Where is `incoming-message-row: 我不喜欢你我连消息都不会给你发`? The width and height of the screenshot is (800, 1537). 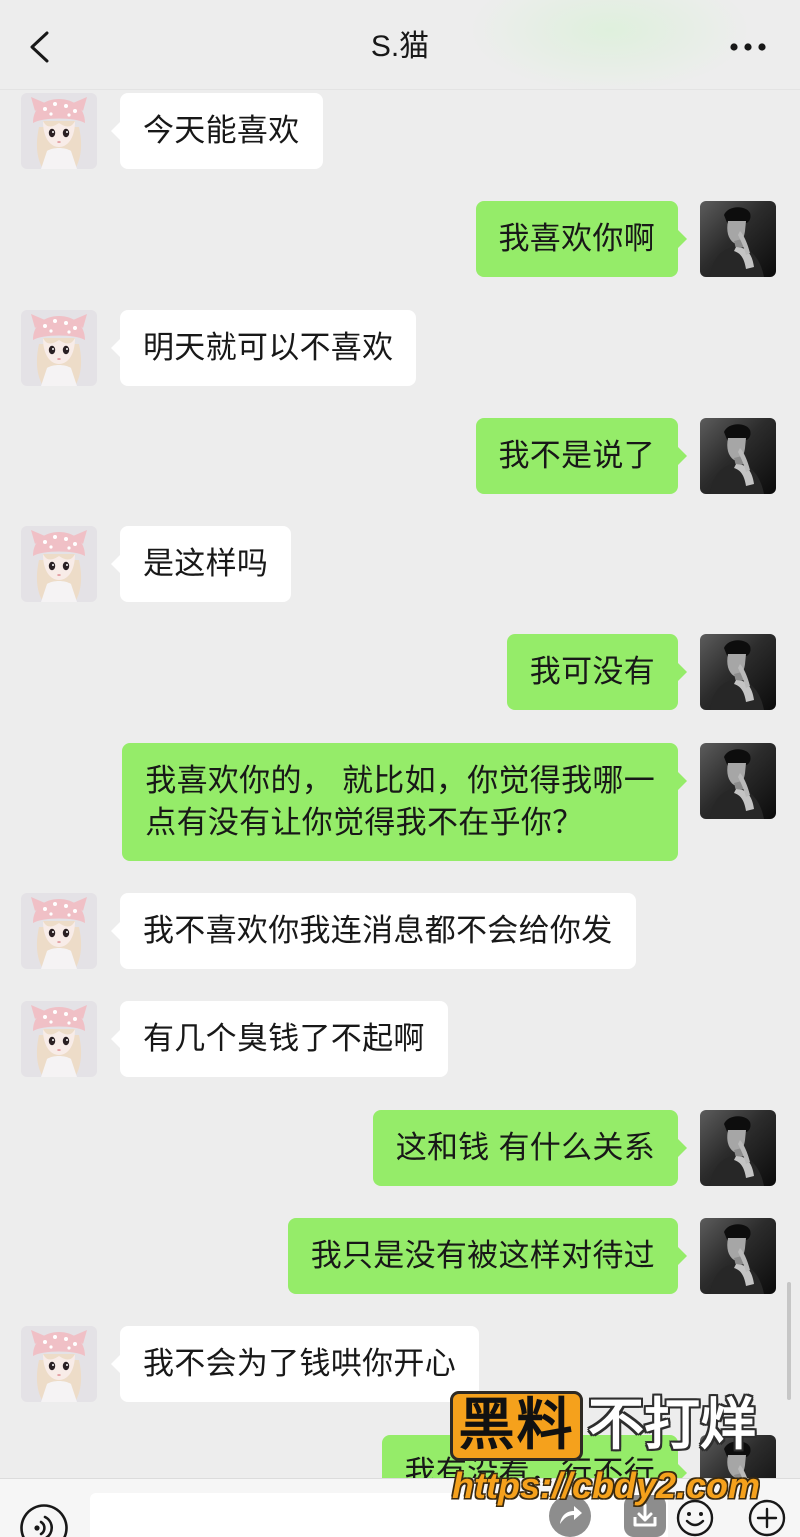 incoming-message-row: 我不喜欢你我连消息都不会给你发 is located at coordinates (400, 931).